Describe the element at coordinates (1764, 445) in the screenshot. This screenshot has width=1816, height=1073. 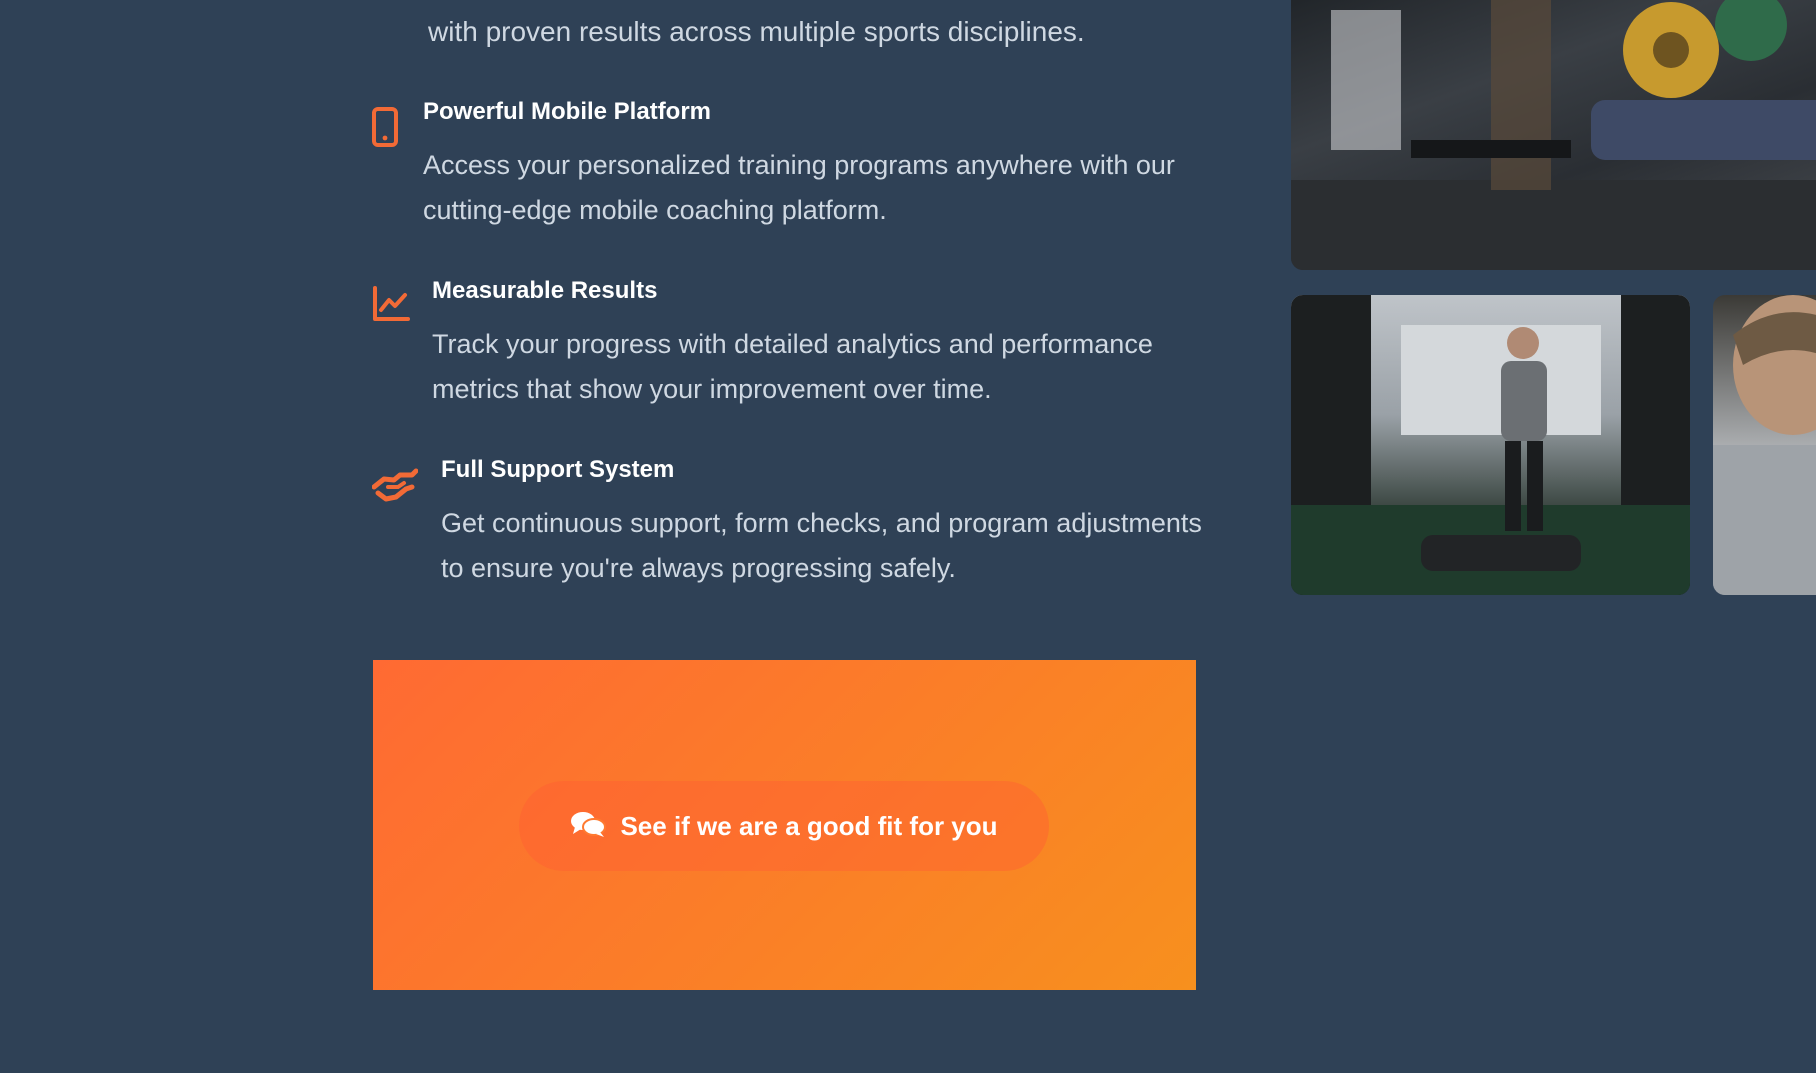
I see `gym-photo-athlete-closeup` at that location.